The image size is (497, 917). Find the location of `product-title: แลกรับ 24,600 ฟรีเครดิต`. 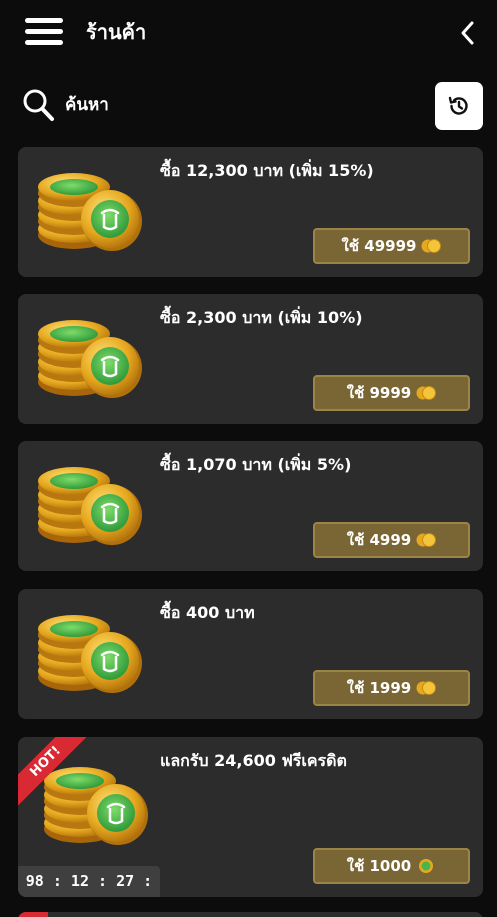

product-title: แลกรับ 24,600 ฟรีเครดิต is located at coordinates (253, 760).